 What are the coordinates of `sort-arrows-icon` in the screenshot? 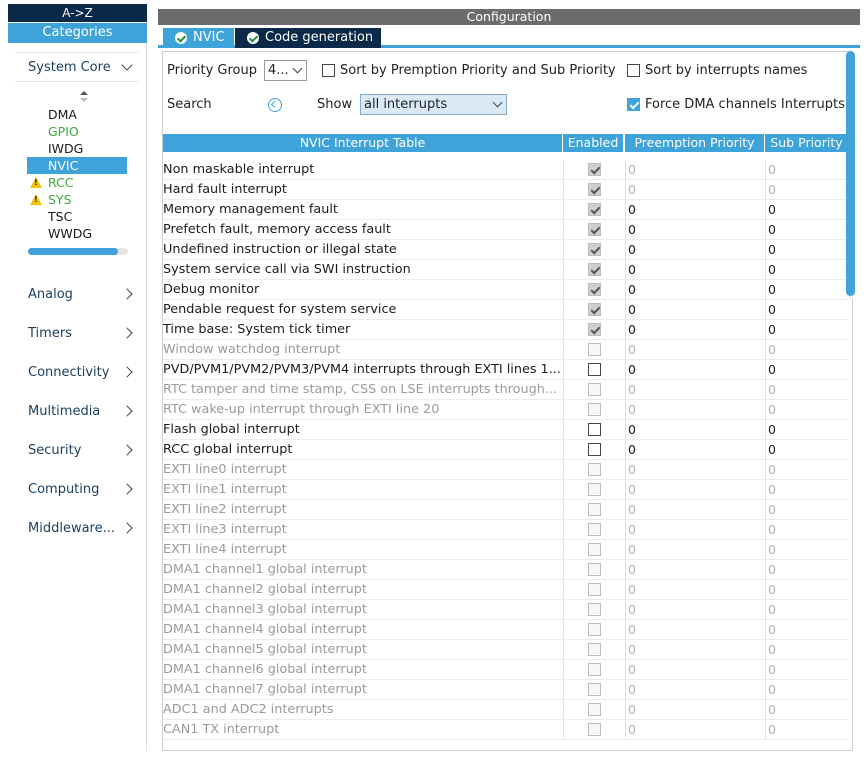 It's located at (84, 97).